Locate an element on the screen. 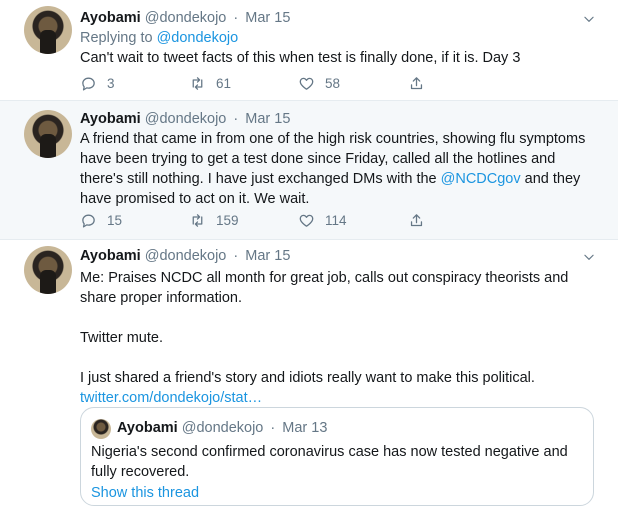  retweet-count: 159 is located at coordinates (227, 220).